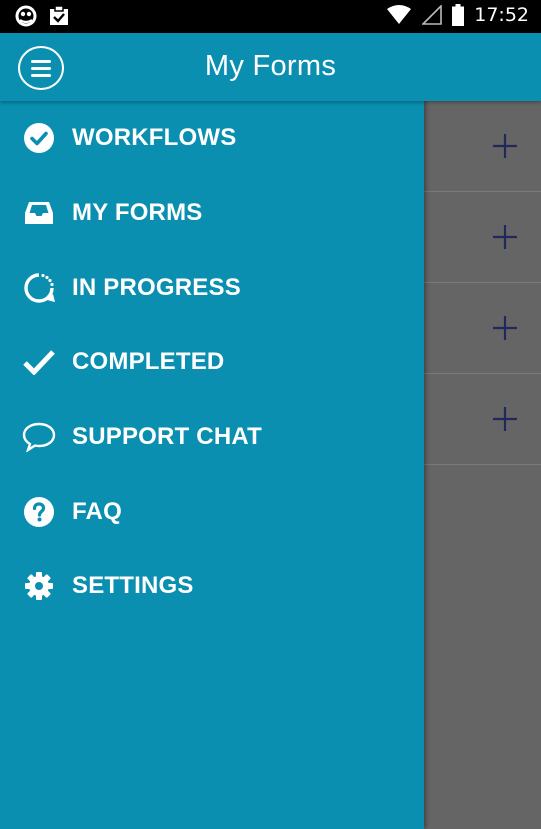 This screenshot has height=829, width=541. What do you see at coordinates (399, 14) in the screenshot?
I see `wifi-icon` at bounding box center [399, 14].